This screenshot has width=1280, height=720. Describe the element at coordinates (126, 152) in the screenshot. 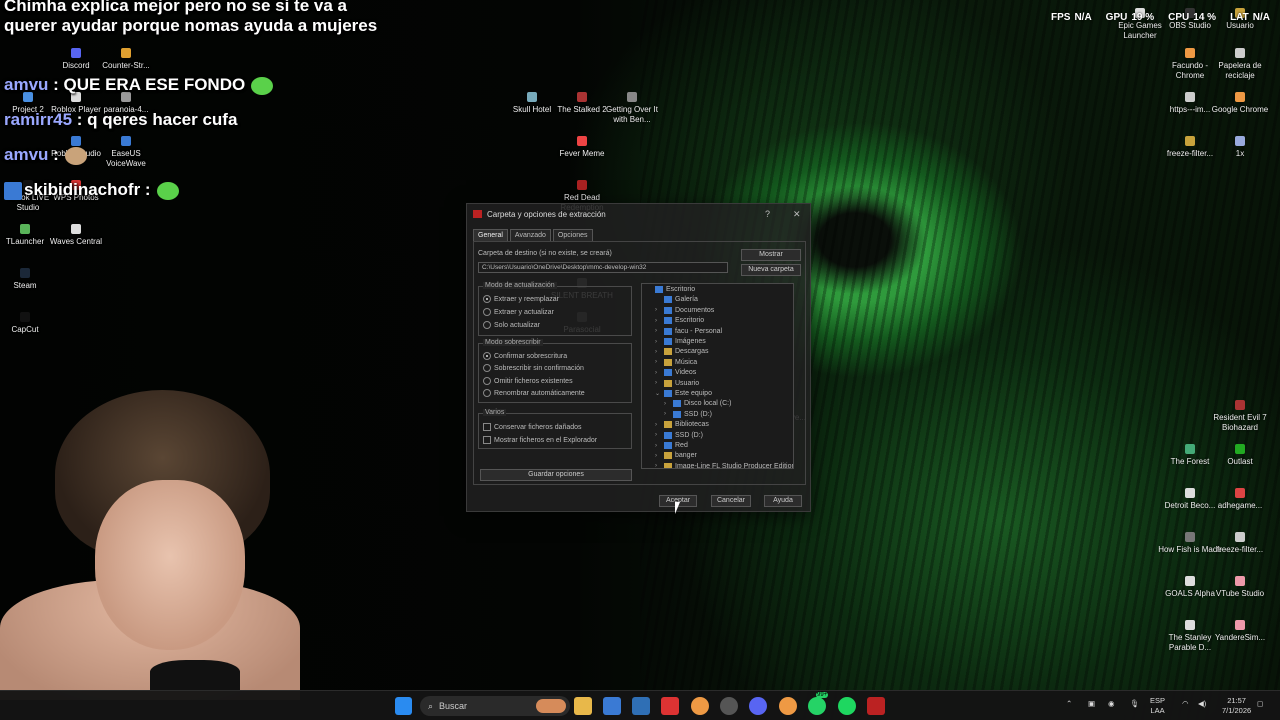

I see `desktop-icon: EaseUS VoiceWave` at that location.